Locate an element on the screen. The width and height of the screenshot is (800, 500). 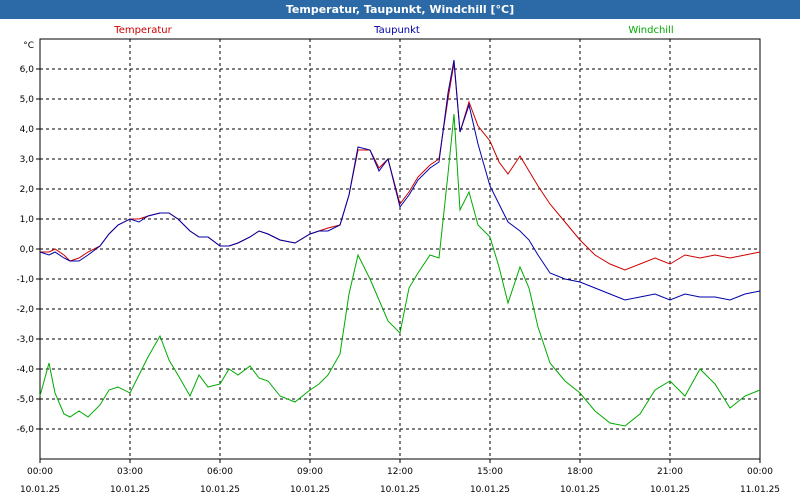
y-tick-label: -3,0 is located at coordinates (25, 340).